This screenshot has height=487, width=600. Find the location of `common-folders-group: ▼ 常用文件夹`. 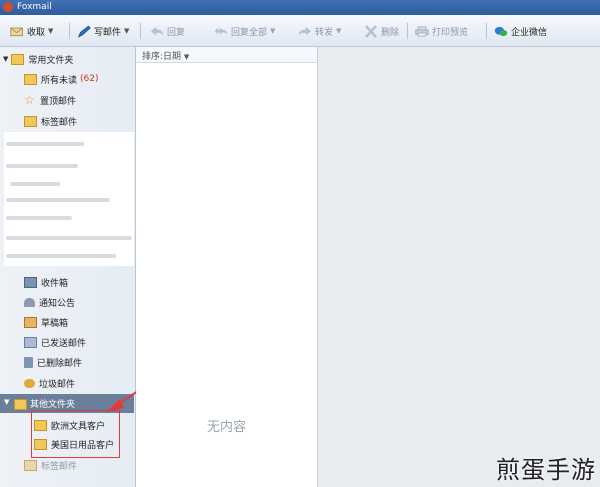

common-folders-group: ▼ 常用文件夹 is located at coordinates (70, 59).